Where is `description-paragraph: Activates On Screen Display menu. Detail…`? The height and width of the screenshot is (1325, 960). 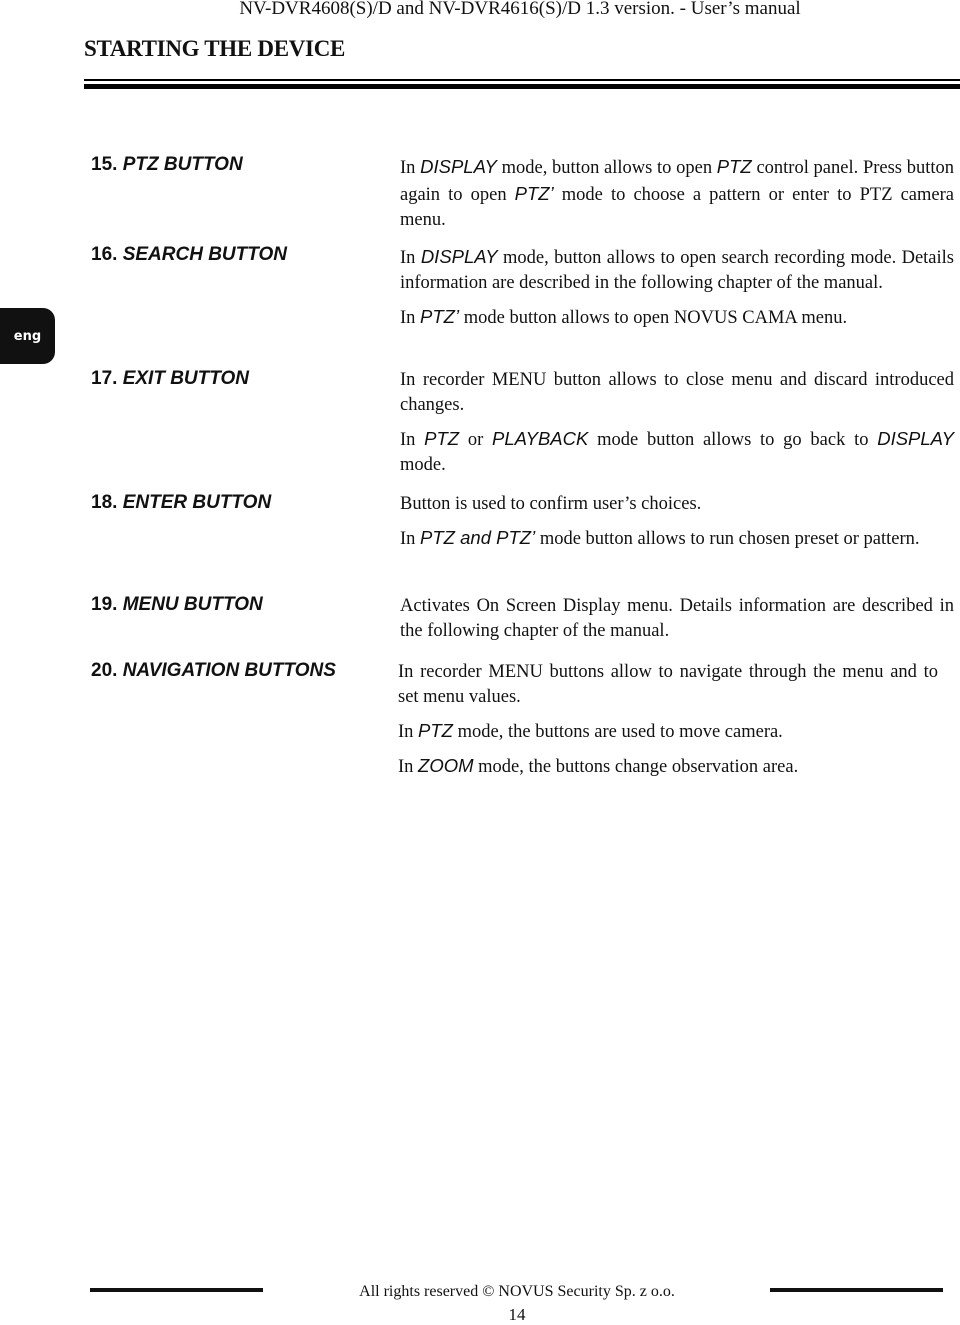 description-paragraph: Activates On Screen Display menu. Detail… is located at coordinates (677, 619).